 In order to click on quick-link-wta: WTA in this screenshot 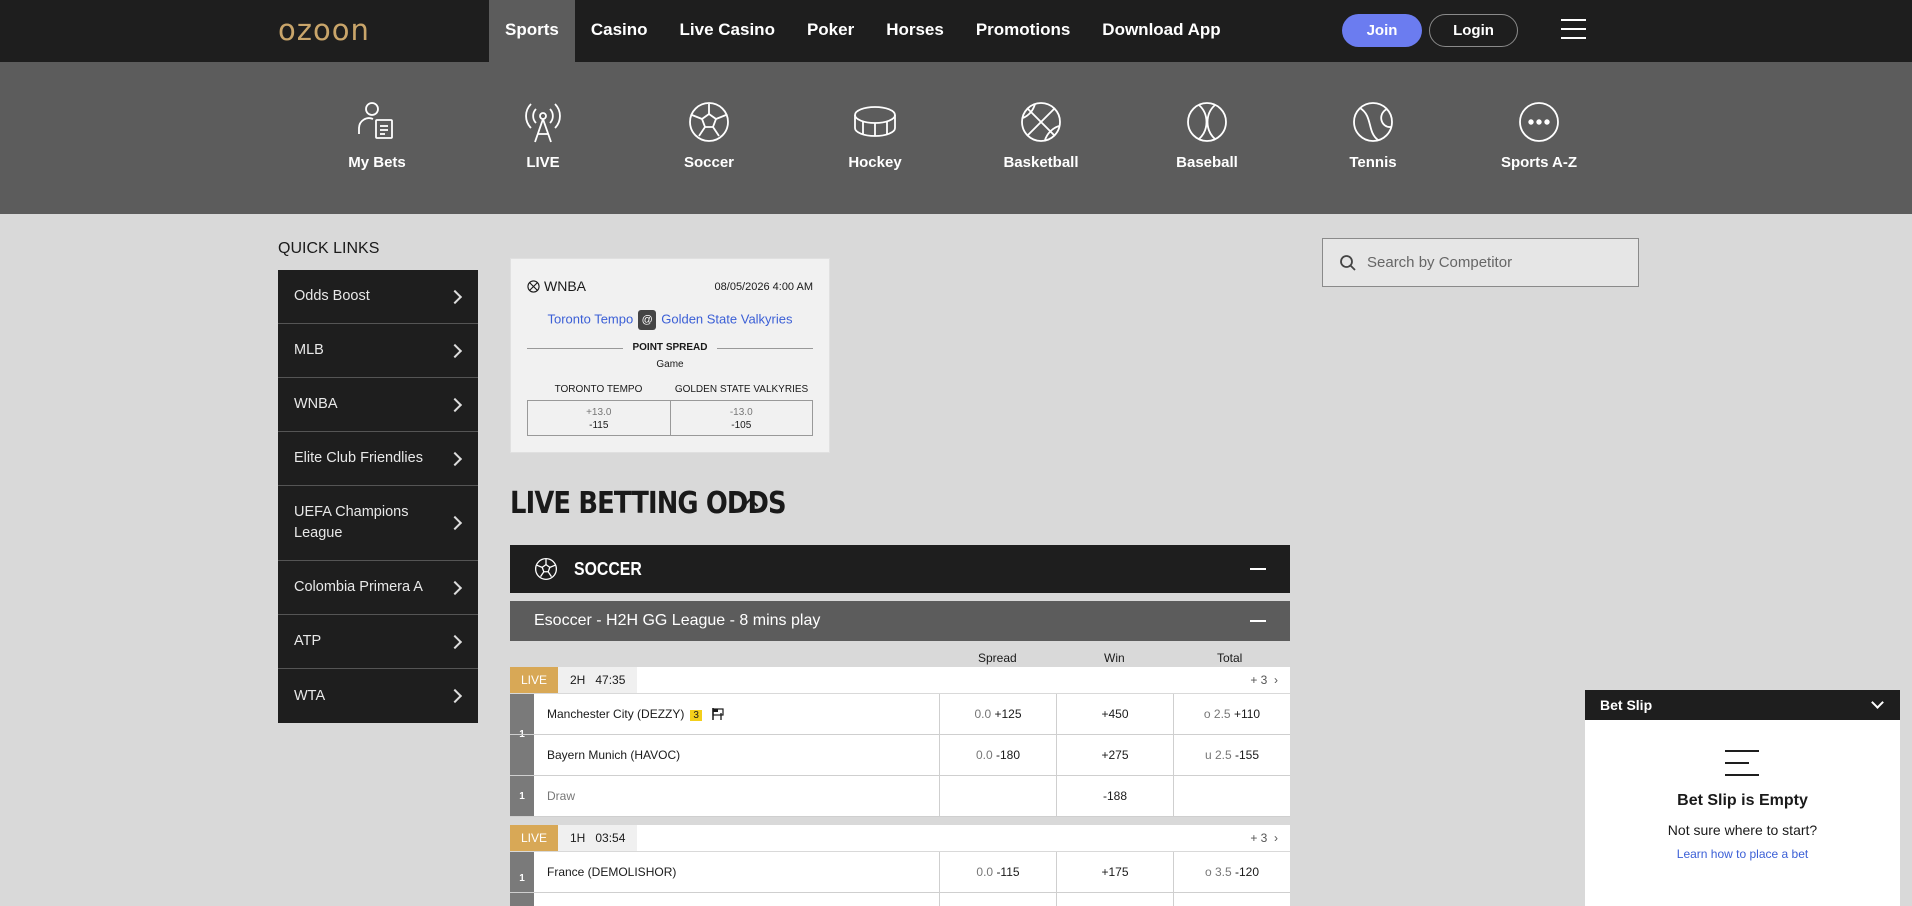, I will do `click(378, 696)`.